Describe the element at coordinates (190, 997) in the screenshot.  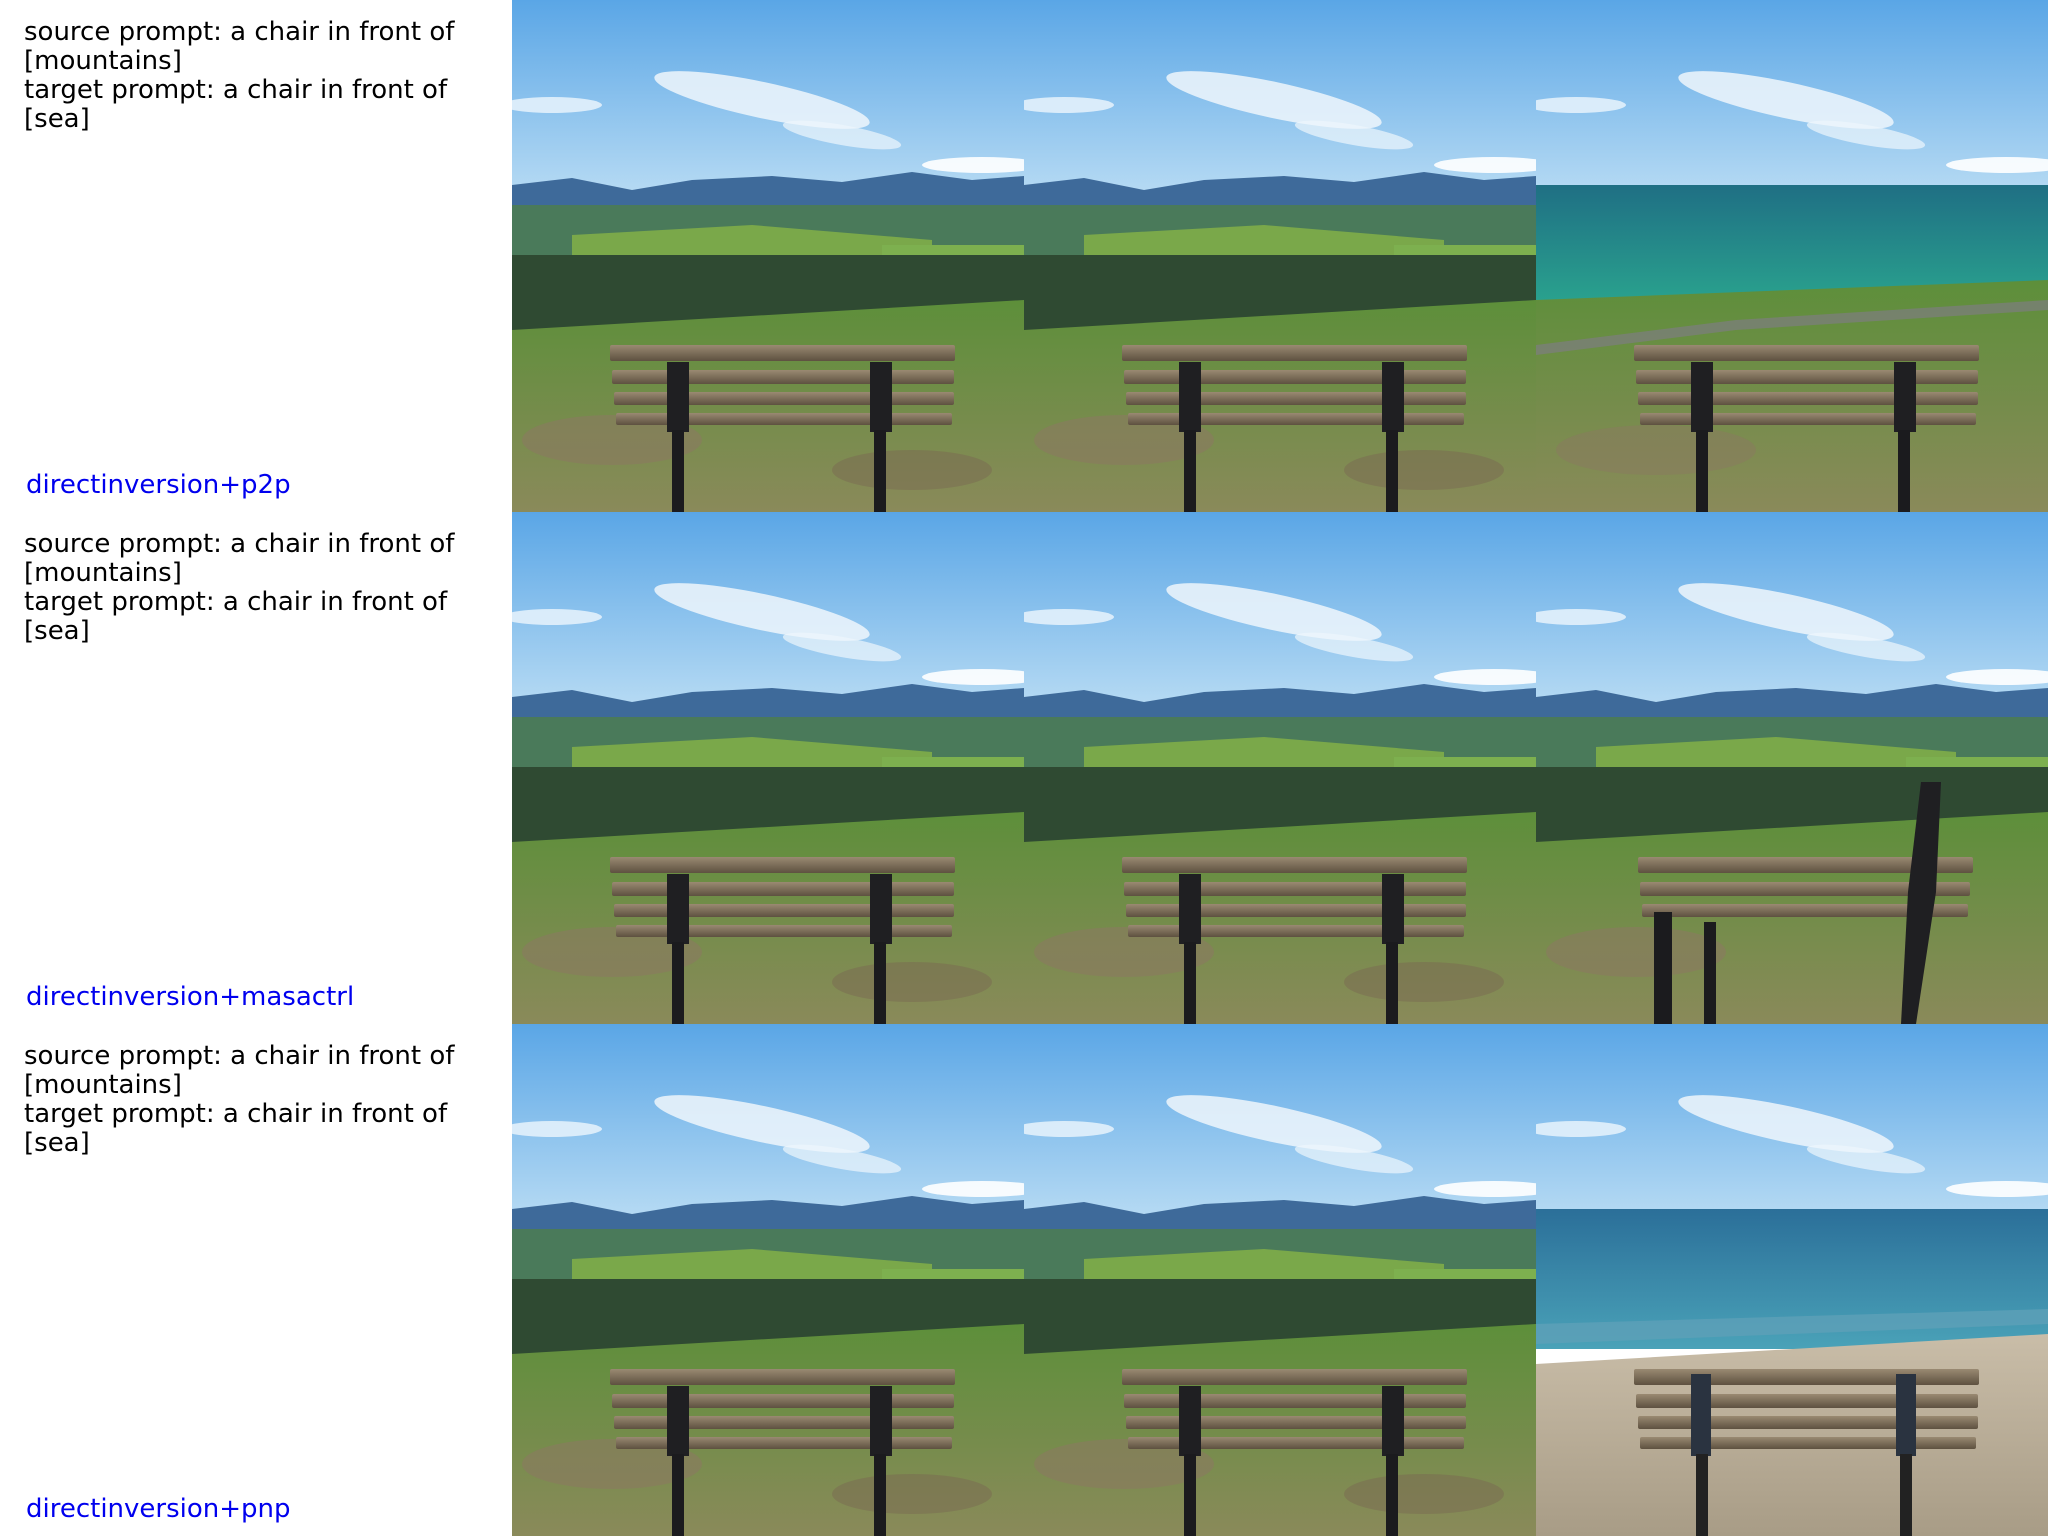
I see `method-label: directinversion+masactrl` at that location.